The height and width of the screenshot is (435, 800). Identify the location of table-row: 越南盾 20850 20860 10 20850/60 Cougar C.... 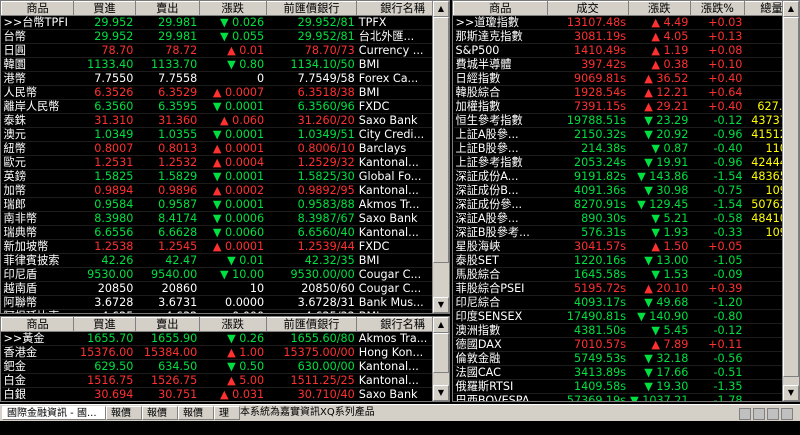
(225, 288).